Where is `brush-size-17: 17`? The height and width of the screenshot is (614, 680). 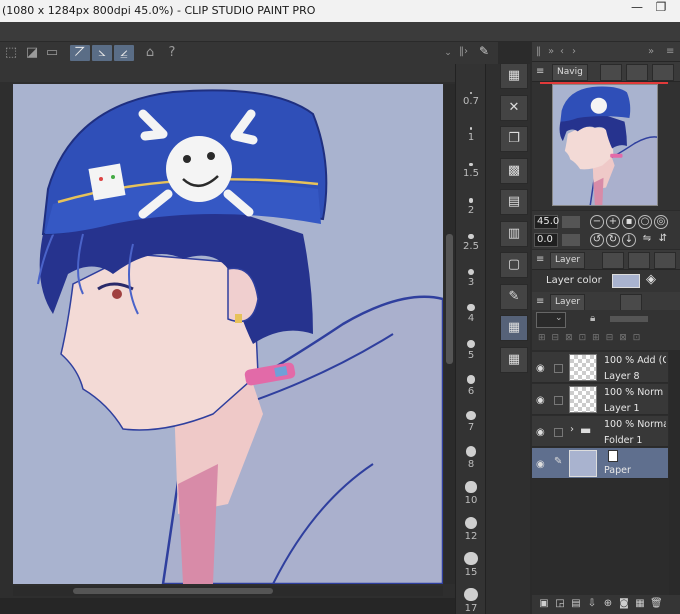 brush-size-17: 17 is located at coordinates (471, 600).